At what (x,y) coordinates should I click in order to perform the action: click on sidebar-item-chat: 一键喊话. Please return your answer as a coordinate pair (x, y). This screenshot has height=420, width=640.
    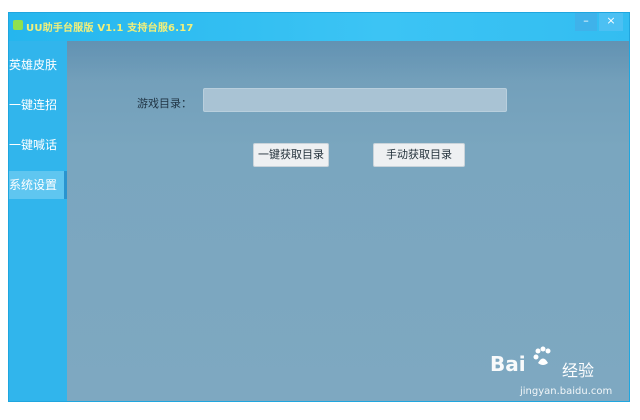
    Looking at the image, I should click on (38, 145).